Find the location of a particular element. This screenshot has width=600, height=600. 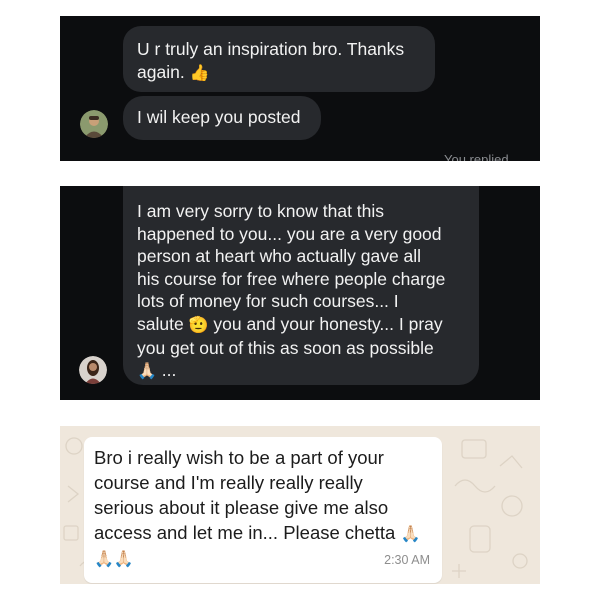

message-line: his course for free where people charge is located at coordinates (291, 278).